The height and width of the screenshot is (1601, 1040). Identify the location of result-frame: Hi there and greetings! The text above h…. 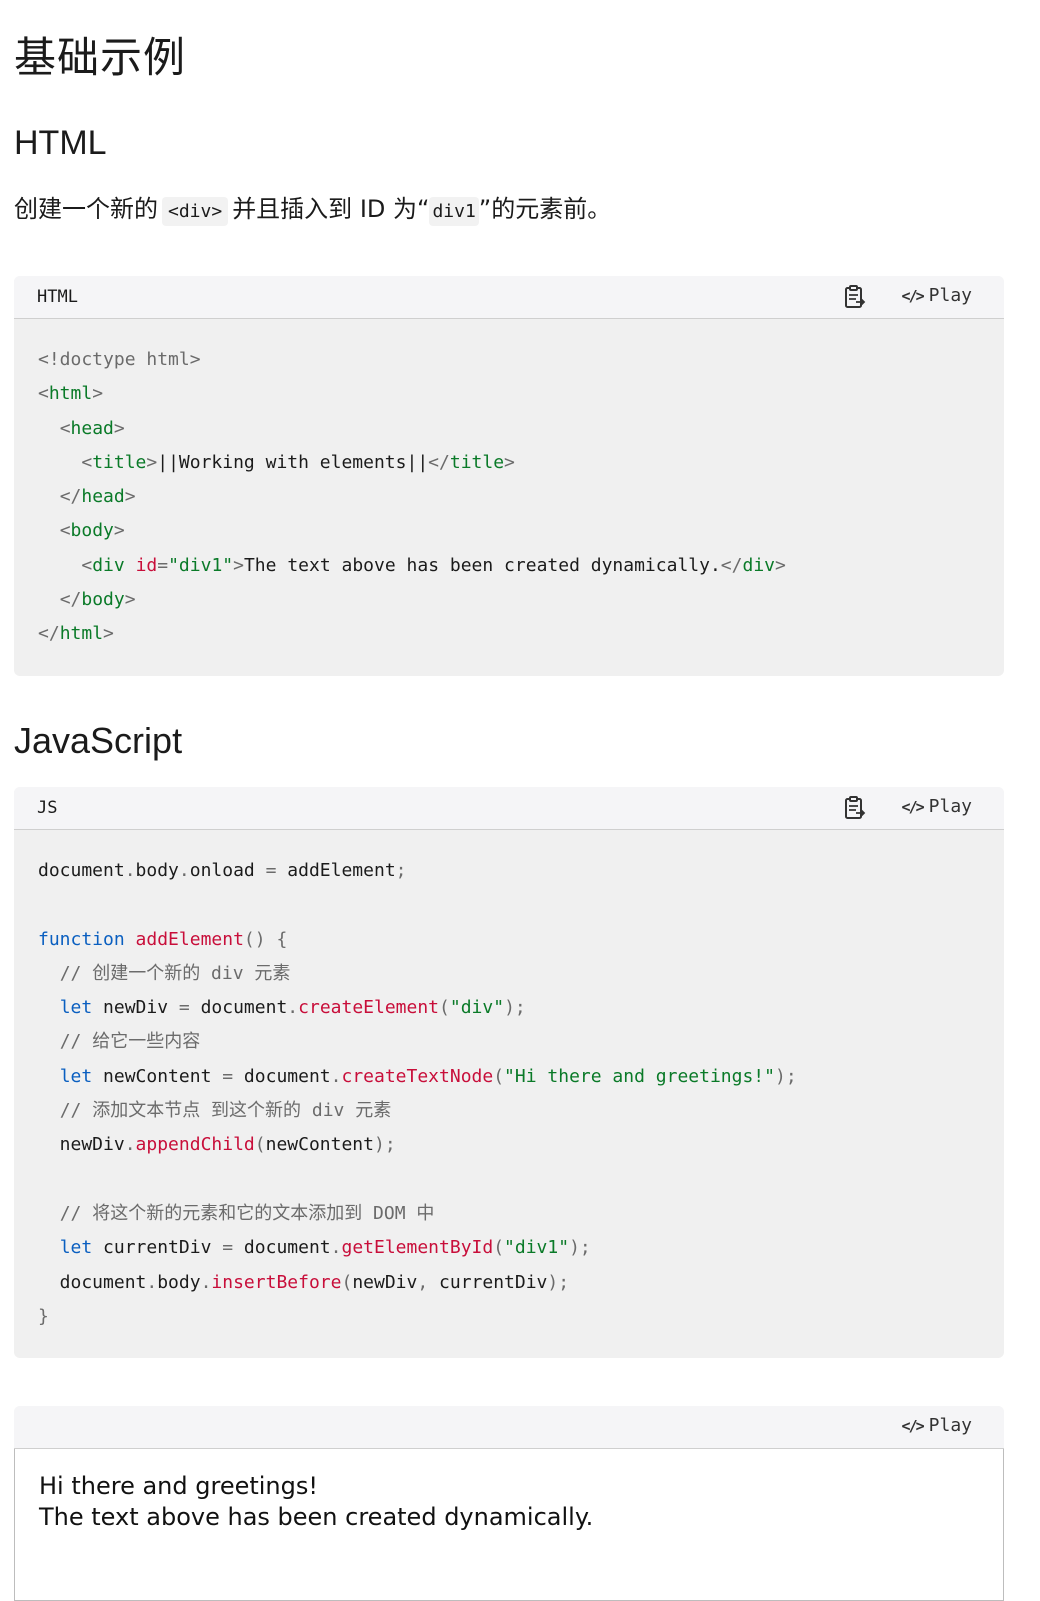
(509, 1525).